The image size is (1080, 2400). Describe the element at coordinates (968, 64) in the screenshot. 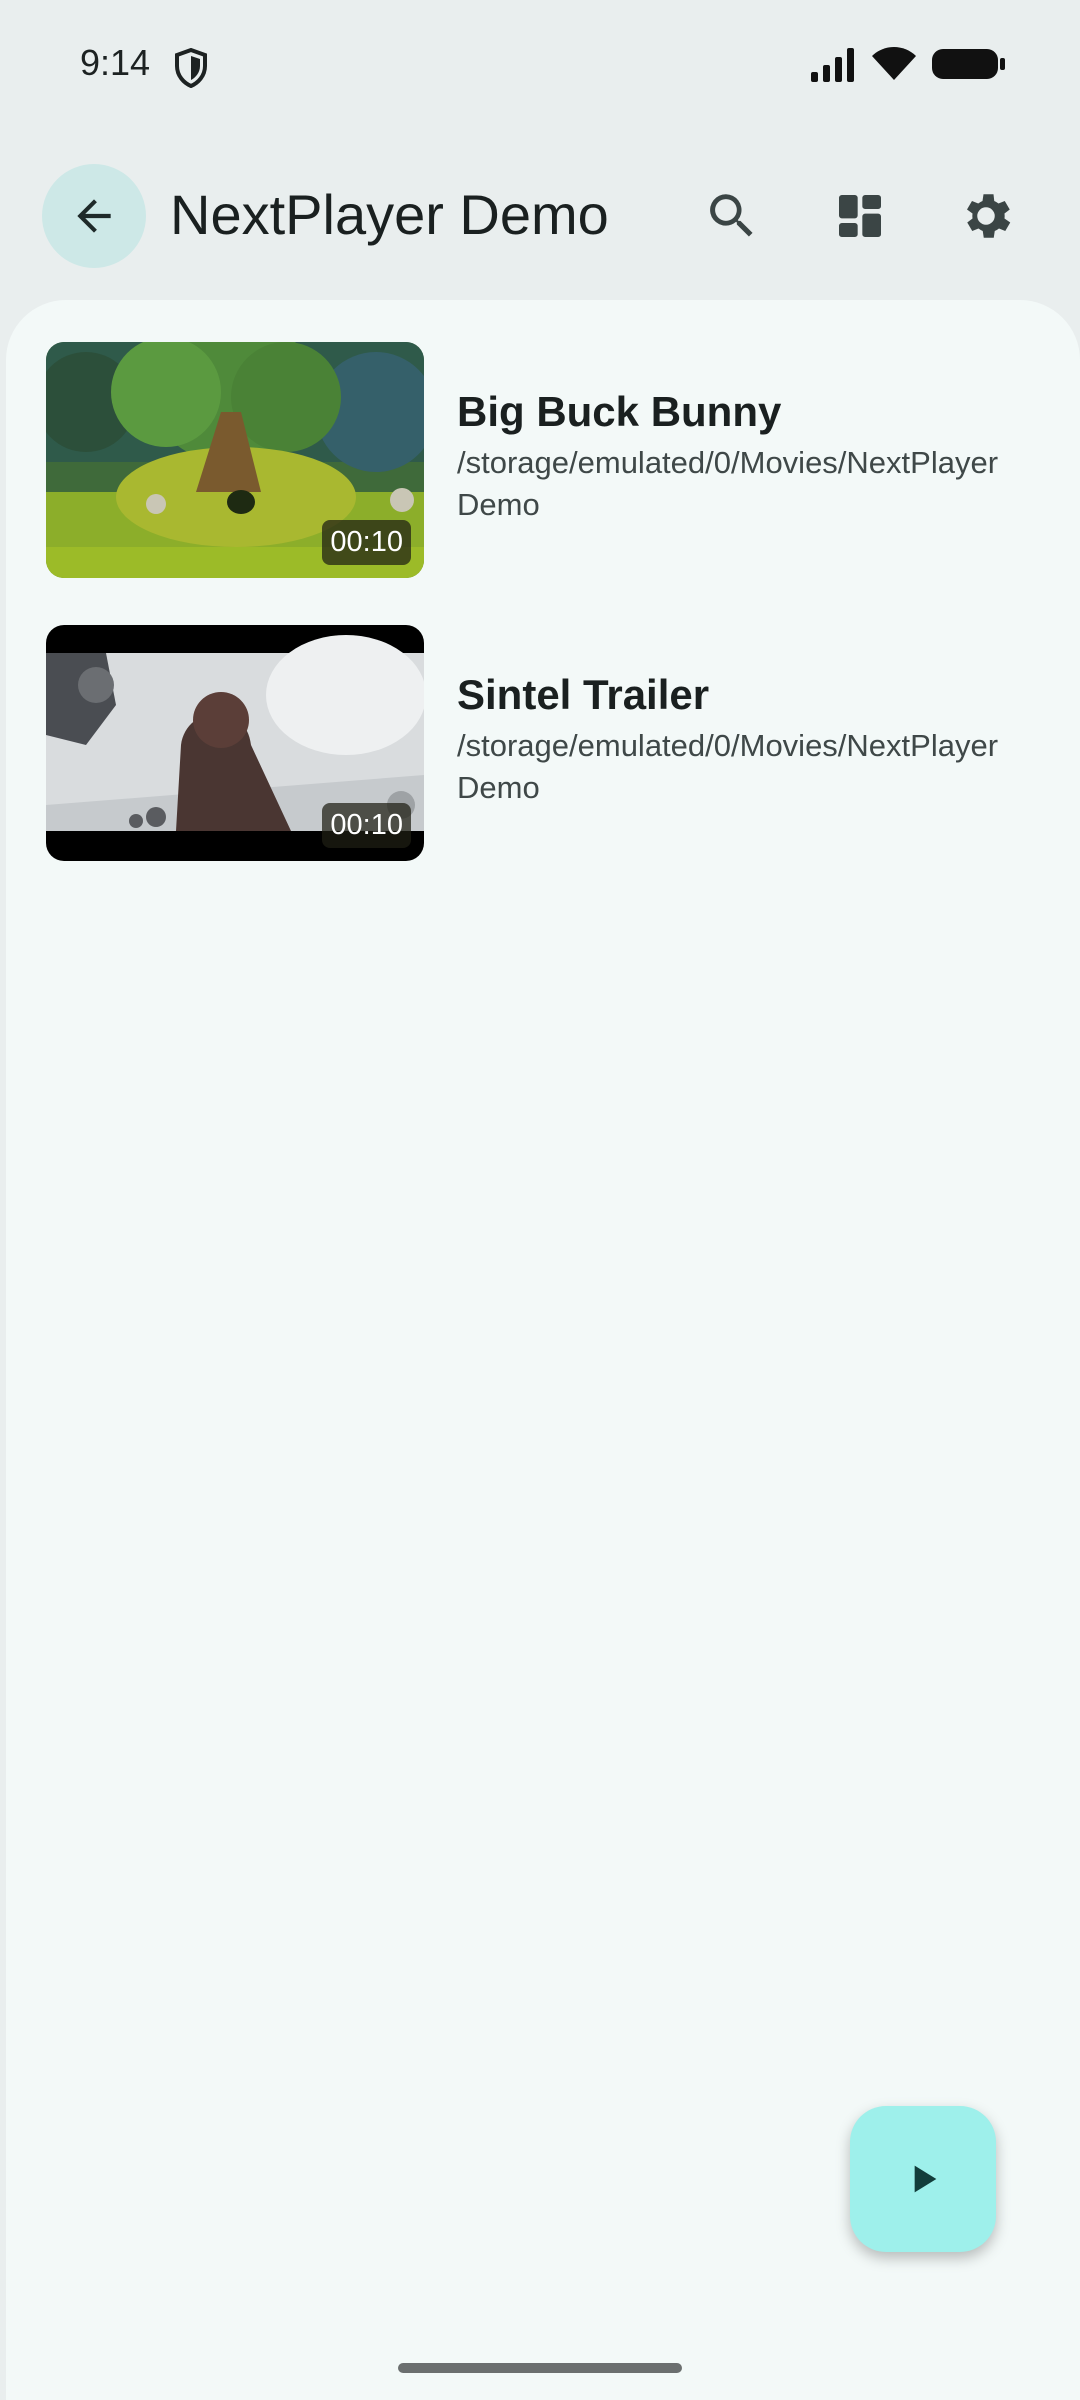

I see `battery-icon` at that location.